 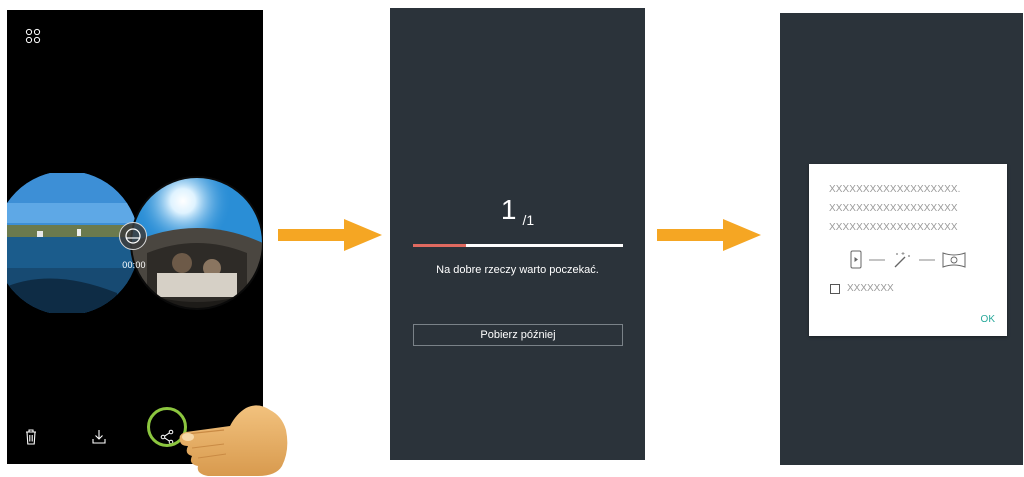 What do you see at coordinates (870, 288) in the screenshot?
I see `checkbox-label: XXXXXXX` at bounding box center [870, 288].